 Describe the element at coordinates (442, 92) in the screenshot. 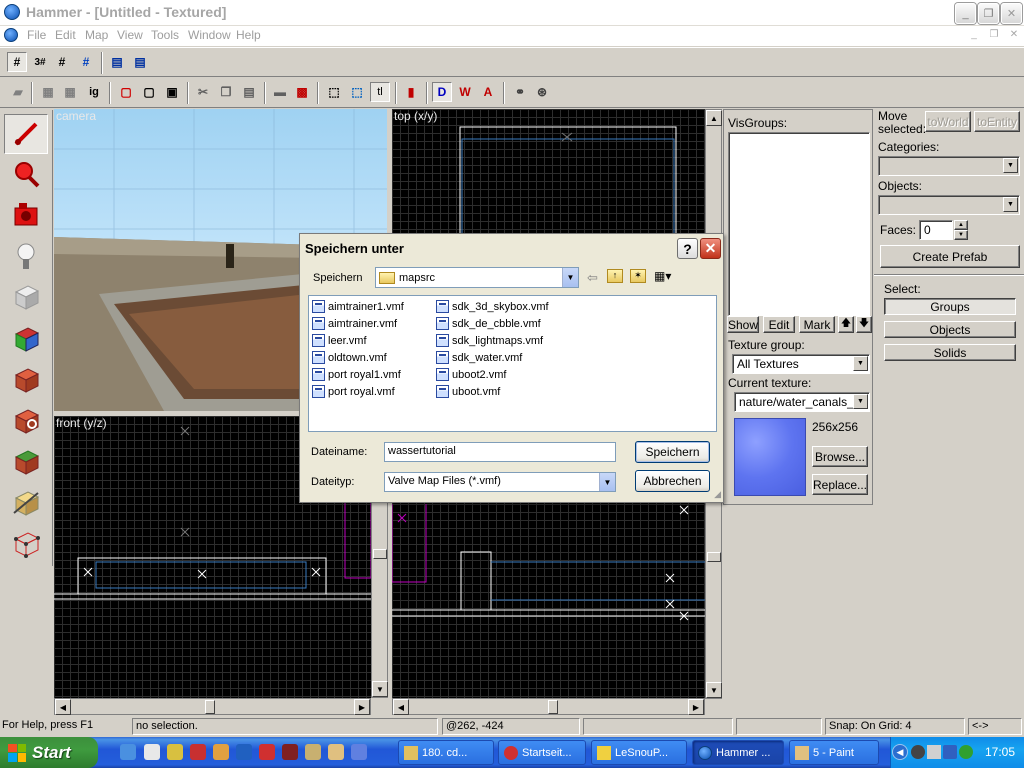

I see `display-models-2d-icon: D` at that location.